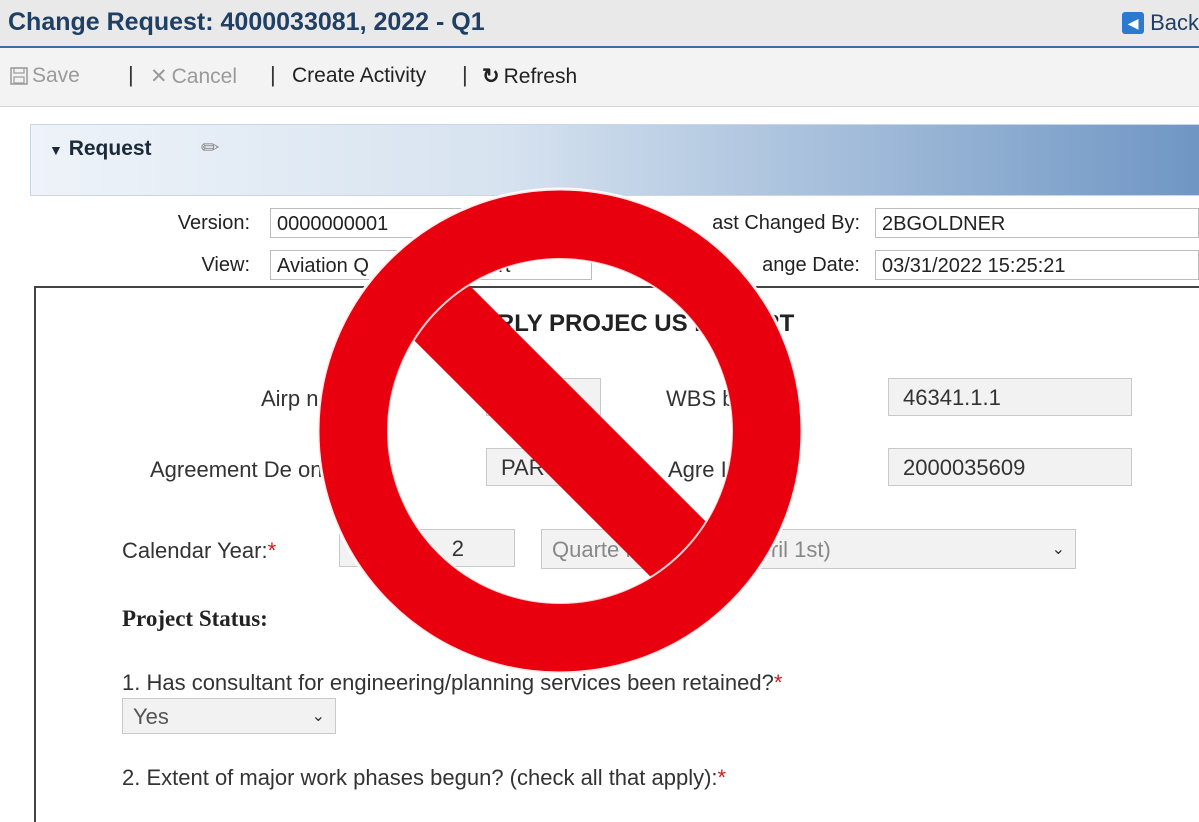 This screenshot has width=1199, height=822. I want to click on last-changed-by-field: 2BGOLDNER, so click(1037, 223).